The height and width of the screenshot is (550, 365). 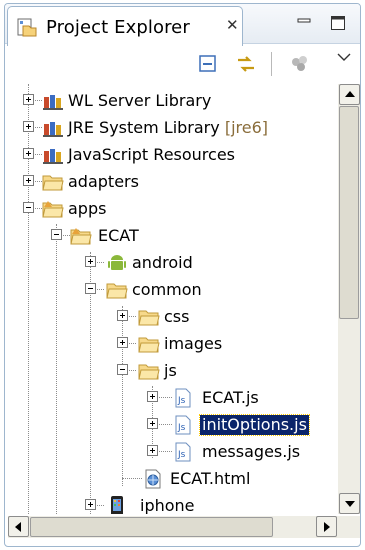 I want to click on view-tab-bar: Project Explorer ✕, so click(x=182, y=25).